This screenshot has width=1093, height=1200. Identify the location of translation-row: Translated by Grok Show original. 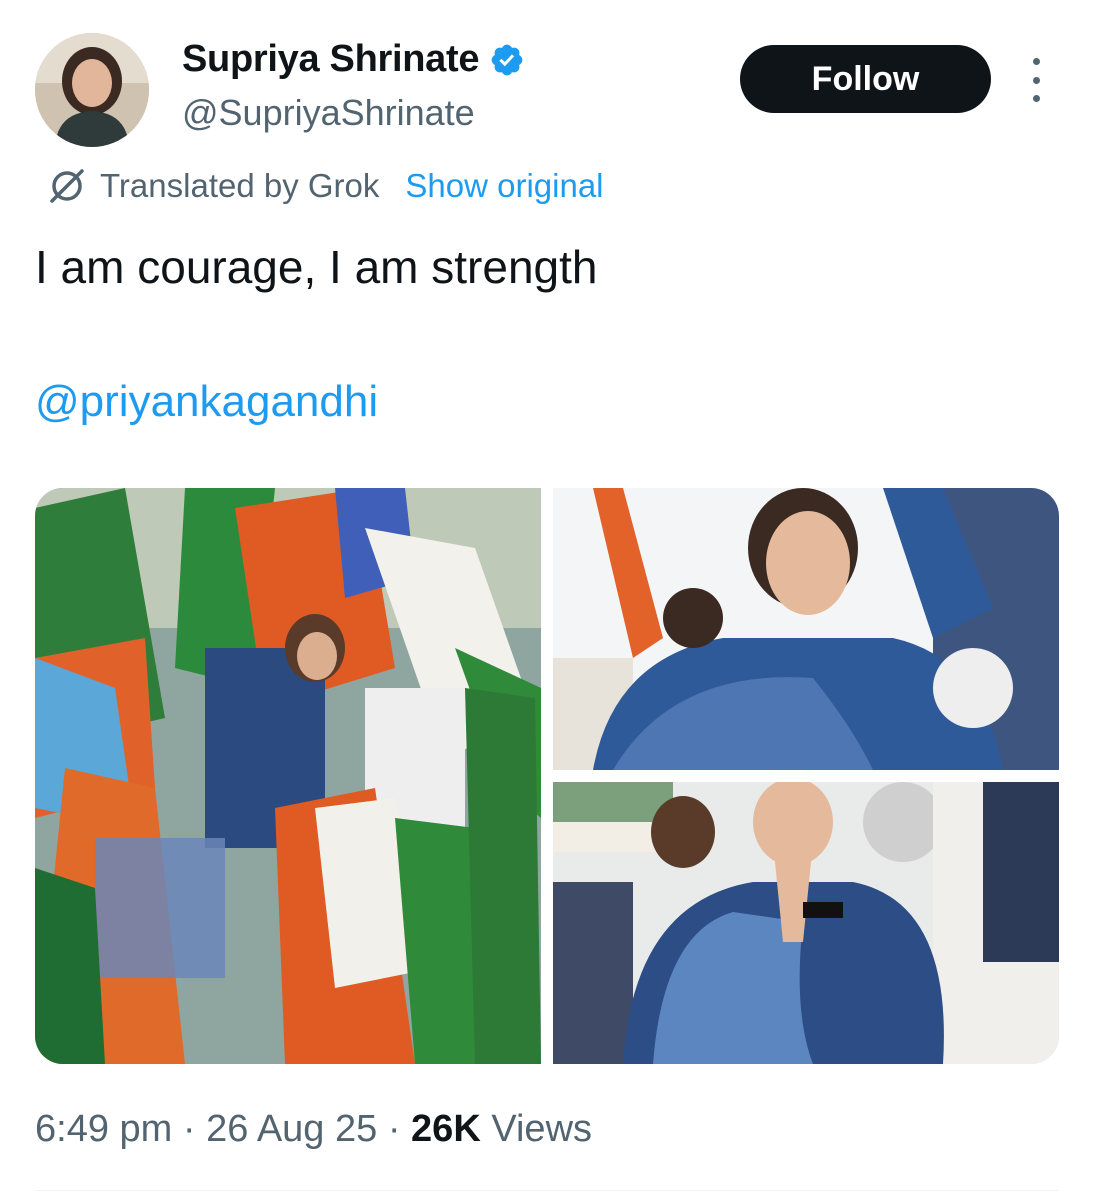
(325, 186).